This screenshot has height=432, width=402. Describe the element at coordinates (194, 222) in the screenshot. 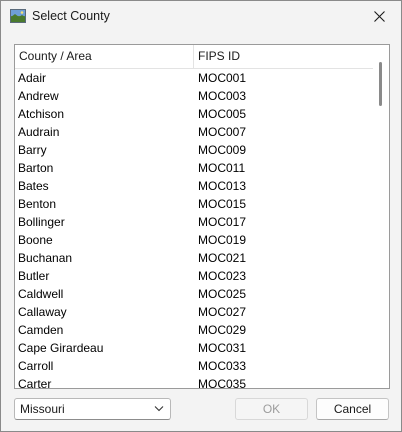

I see `list-row: Bollinger MOC017` at that location.